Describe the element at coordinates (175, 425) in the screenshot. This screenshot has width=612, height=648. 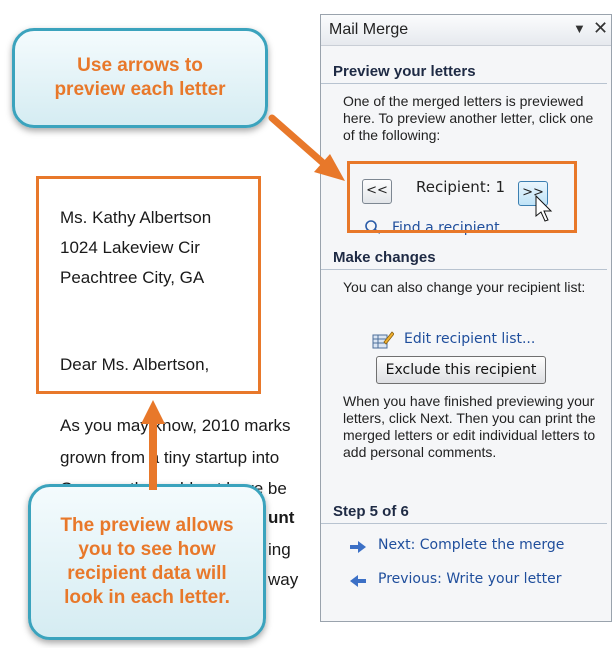
I see `body-line: As you may know, 2010 marks` at that location.